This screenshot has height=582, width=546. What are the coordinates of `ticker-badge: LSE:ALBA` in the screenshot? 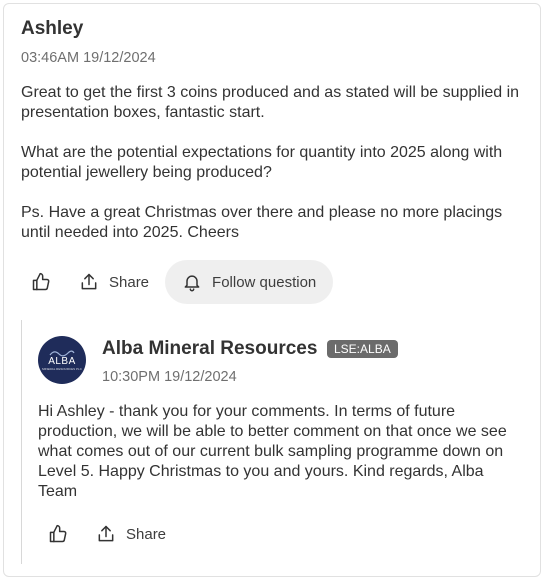 It's located at (362, 349).